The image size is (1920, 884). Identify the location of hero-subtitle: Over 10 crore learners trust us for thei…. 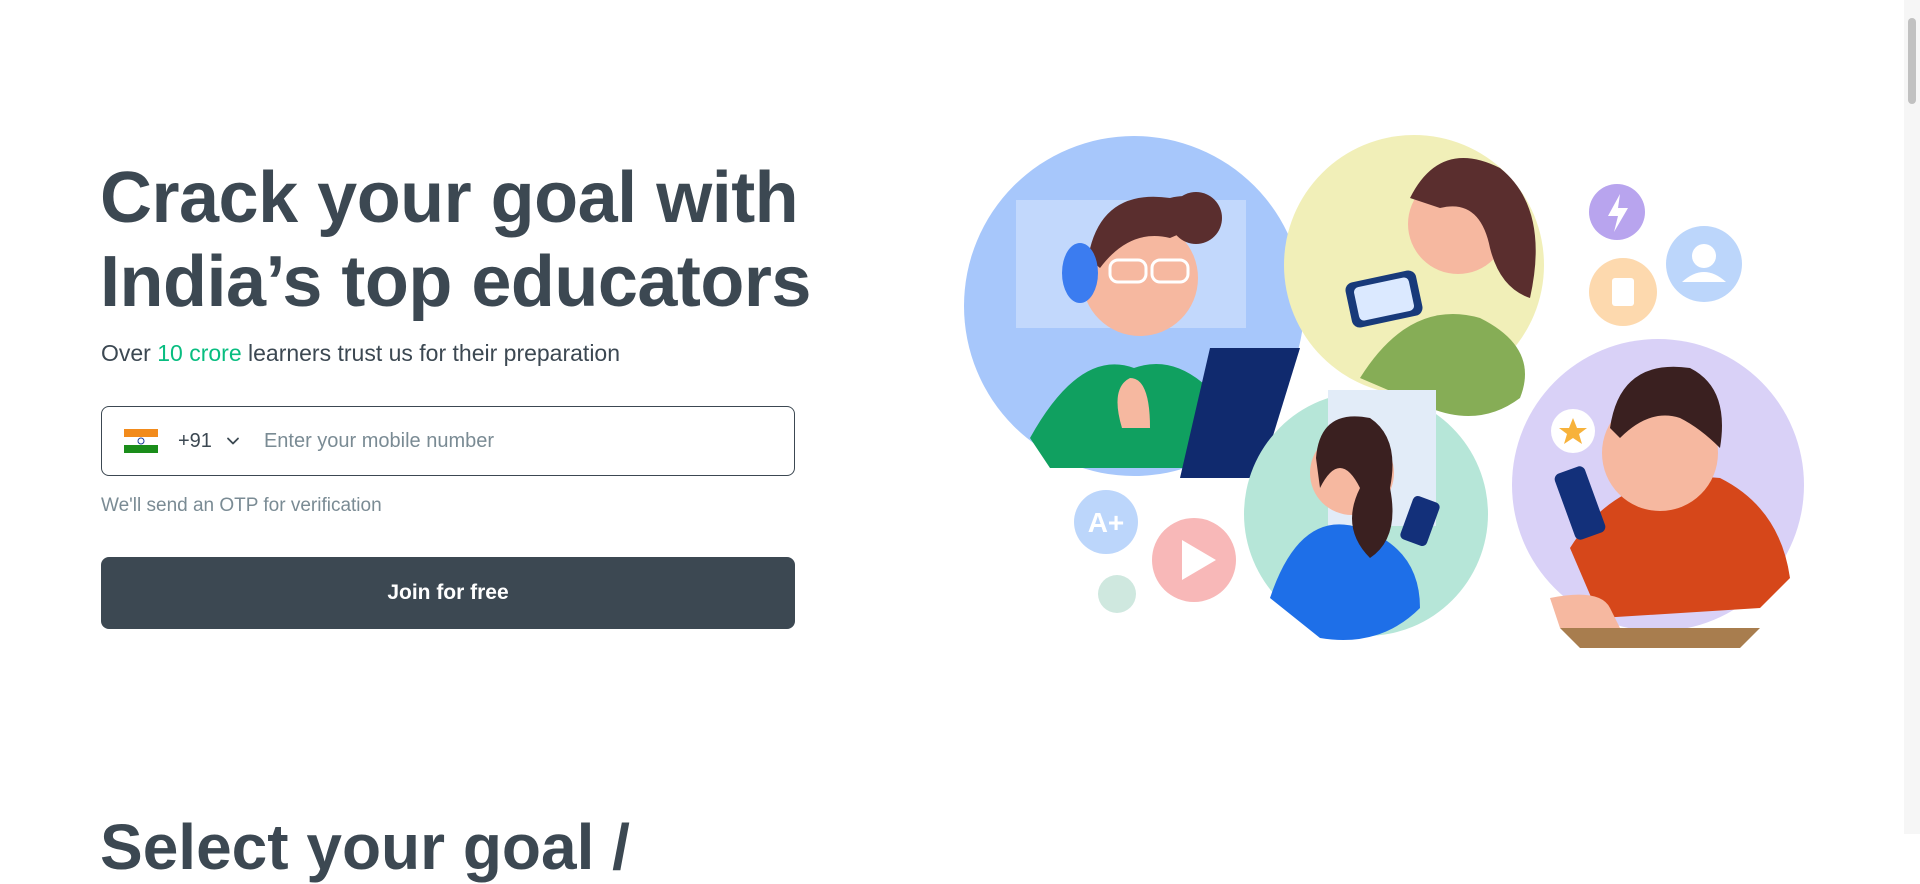
(360, 353).